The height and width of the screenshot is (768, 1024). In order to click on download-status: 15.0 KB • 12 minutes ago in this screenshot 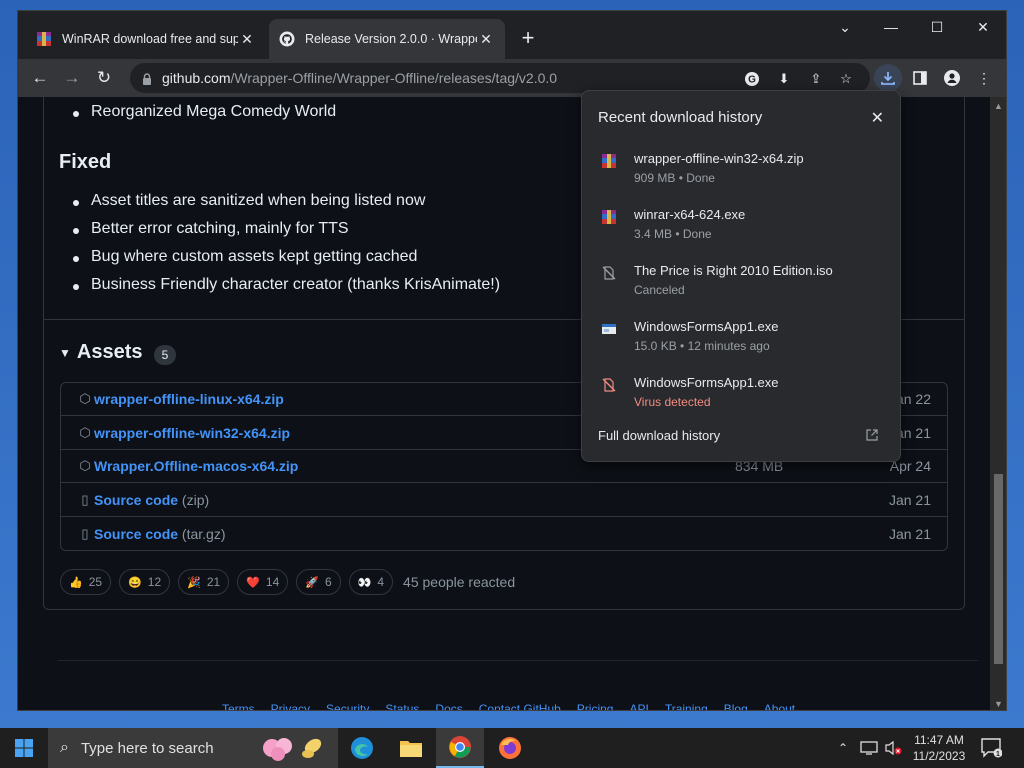, I will do `click(702, 346)`.